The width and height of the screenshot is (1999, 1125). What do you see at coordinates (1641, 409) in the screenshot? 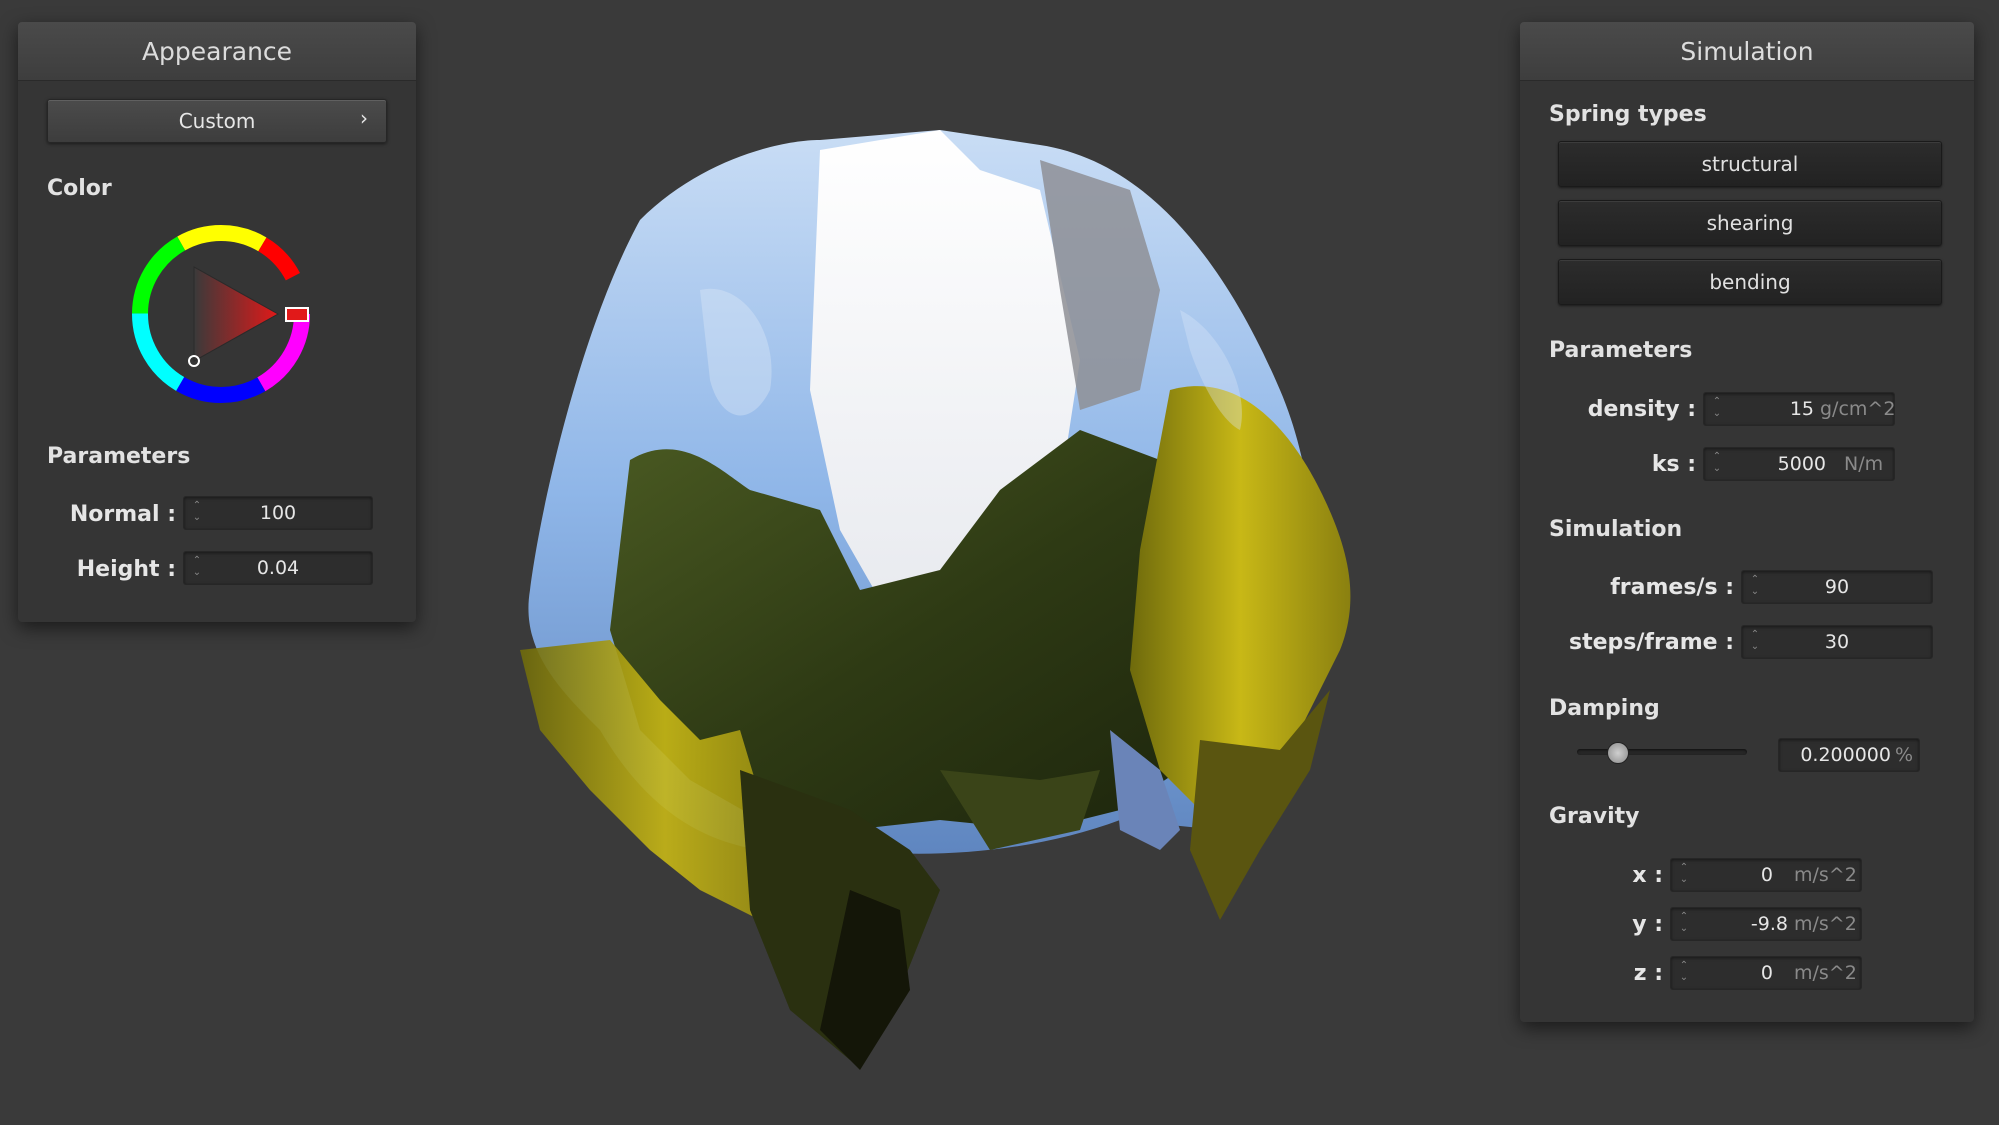
I see `density-label: density :` at bounding box center [1641, 409].